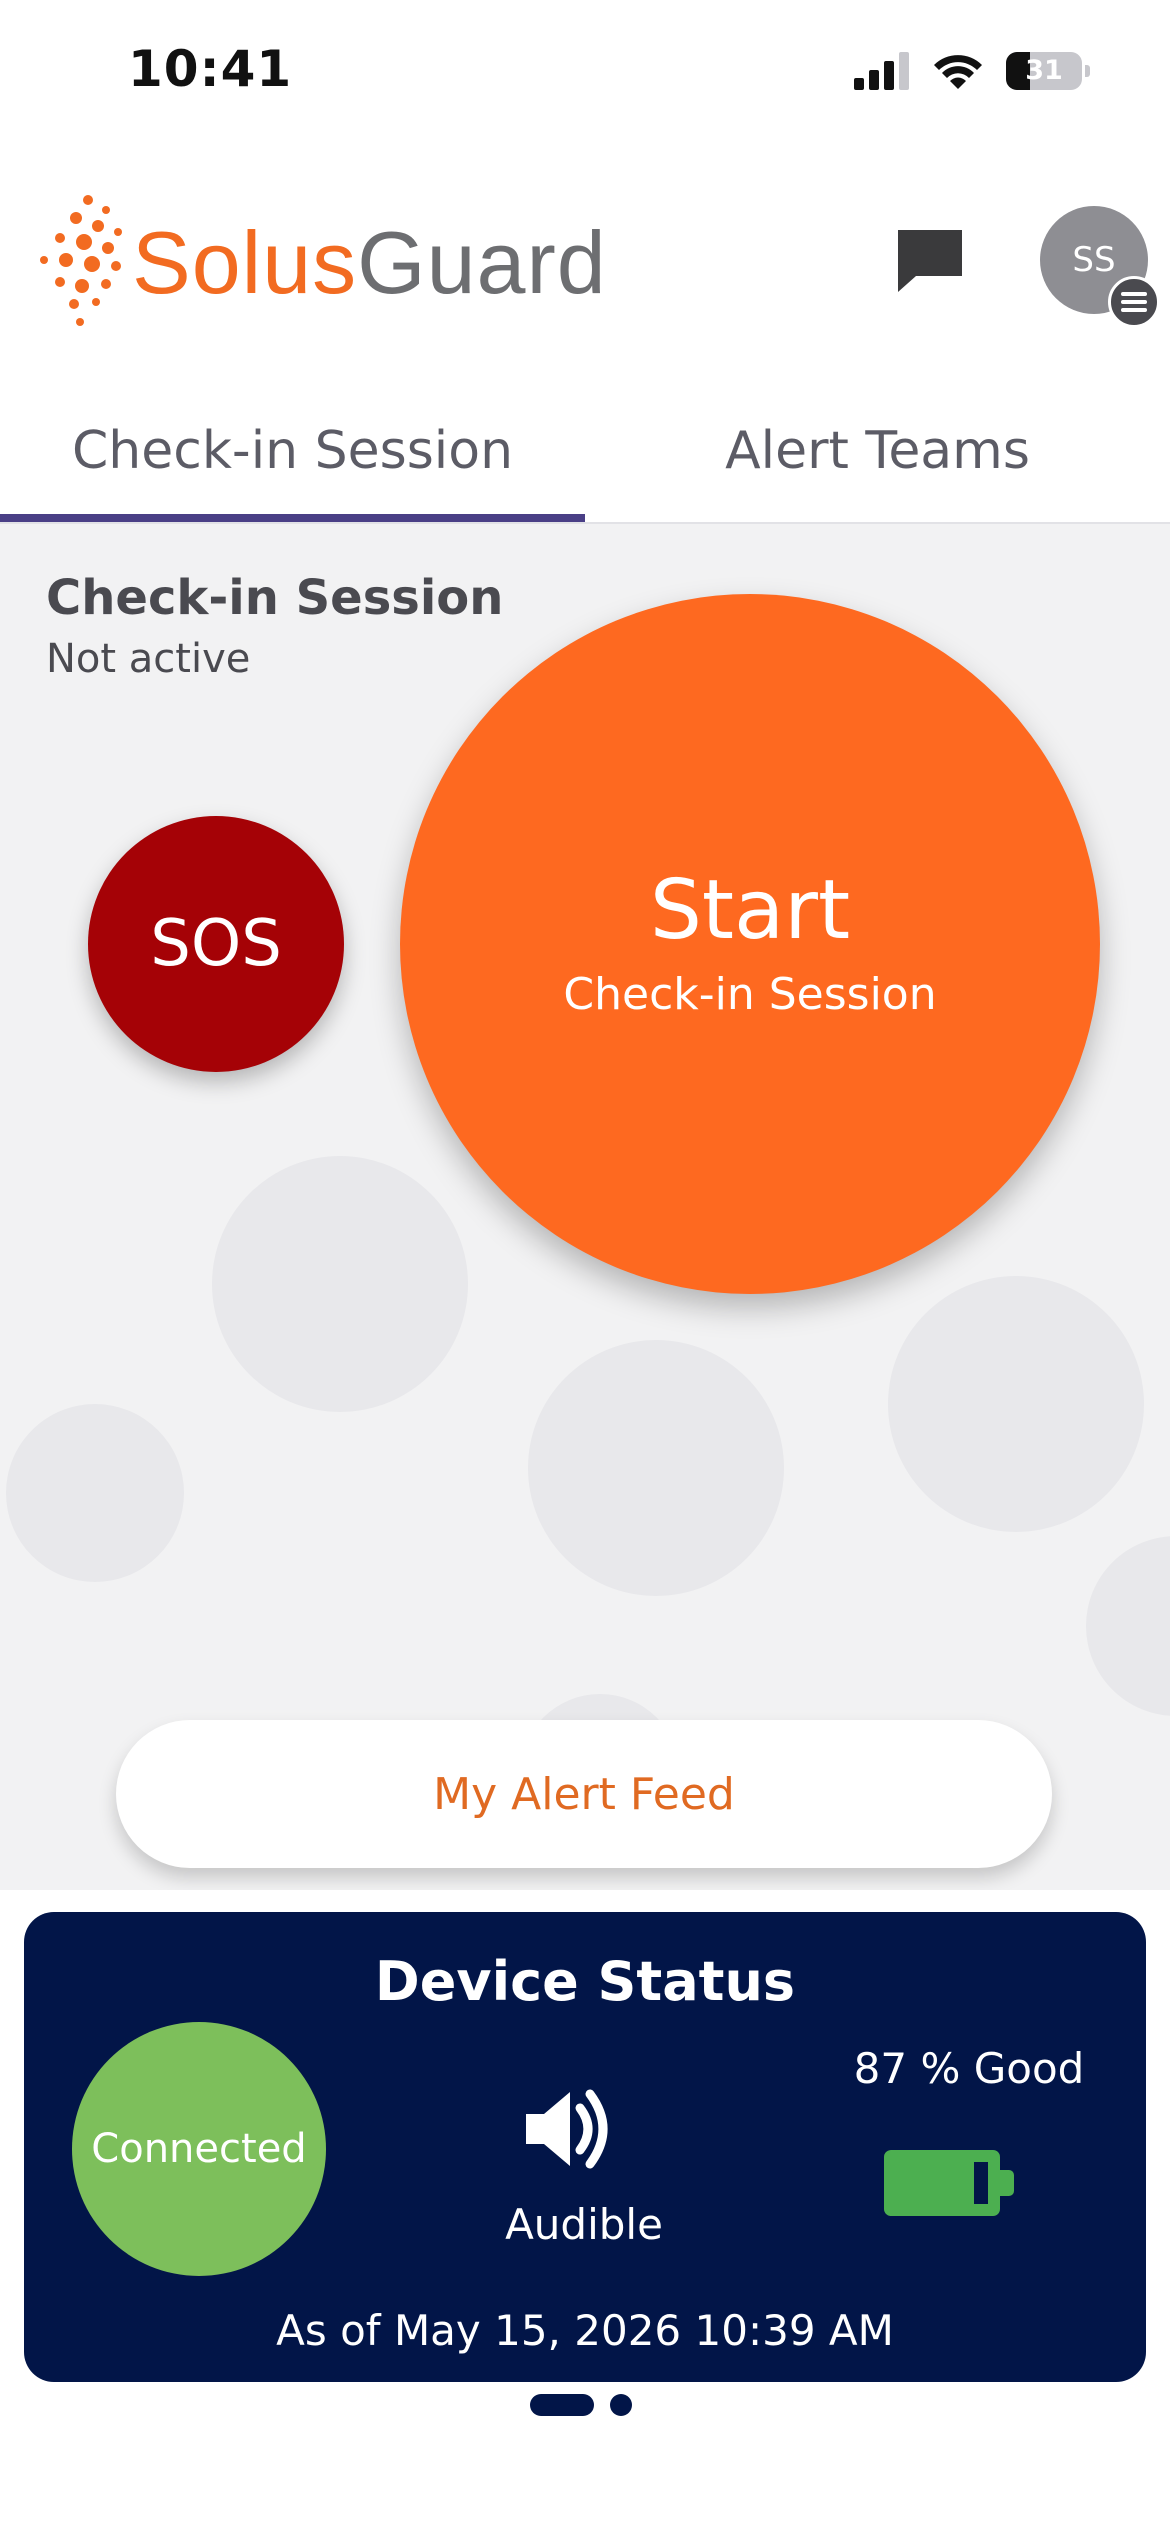 The width and height of the screenshot is (1170, 2532). I want to click on cellular-signal-icon, so click(881, 71).